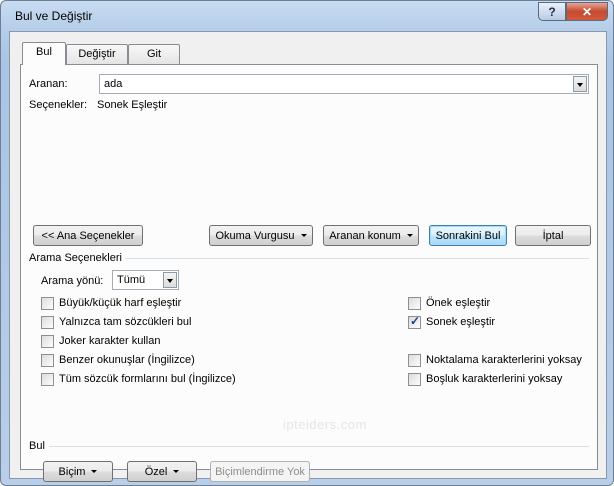  I want to click on ignore-whitespace-label: Boşluk karakterlerini yoksay, so click(494, 379).